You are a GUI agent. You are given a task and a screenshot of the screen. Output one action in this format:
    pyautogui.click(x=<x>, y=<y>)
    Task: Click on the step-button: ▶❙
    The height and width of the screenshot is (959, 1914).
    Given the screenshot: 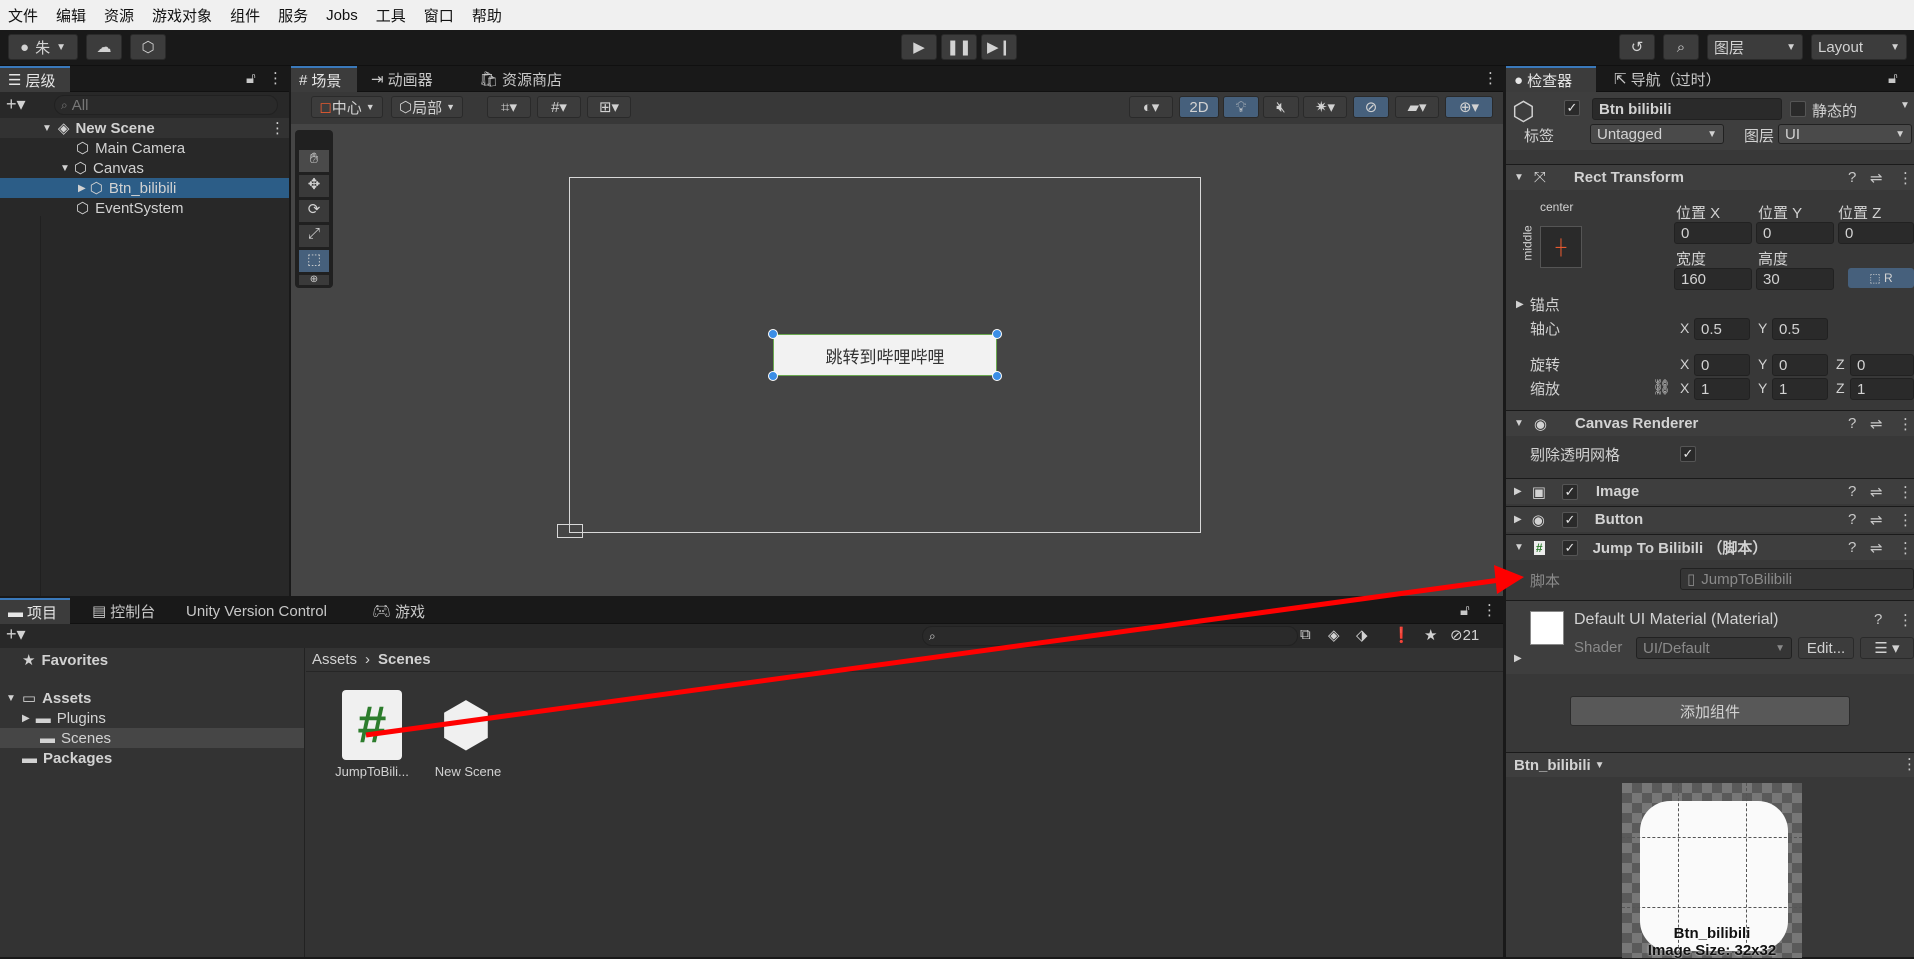 What is the action you would take?
    pyautogui.click(x=999, y=47)
    